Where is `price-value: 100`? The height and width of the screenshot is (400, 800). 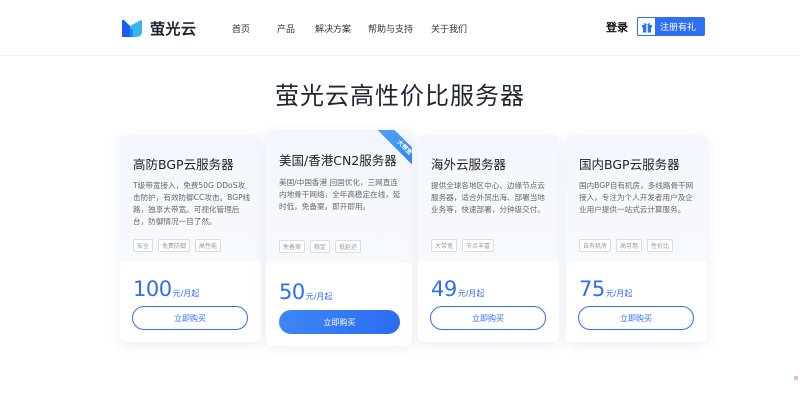 price-value: 100 is located at coordinates (152, 289).